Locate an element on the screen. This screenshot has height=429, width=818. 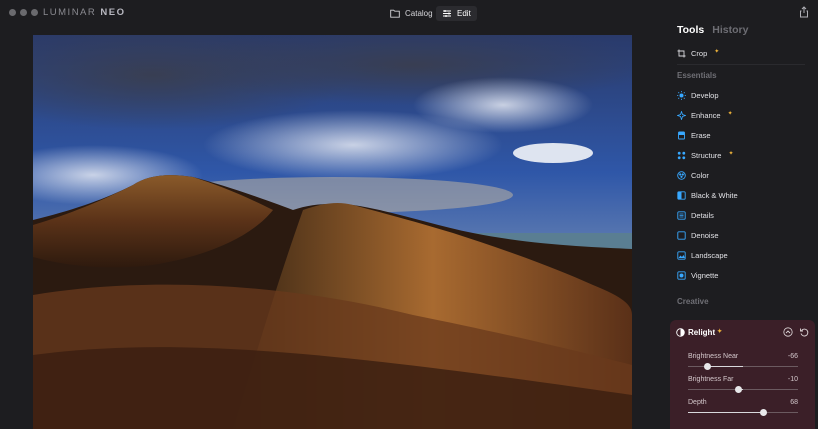
logo-suffix: NEO is located at coordinates (113, 12).